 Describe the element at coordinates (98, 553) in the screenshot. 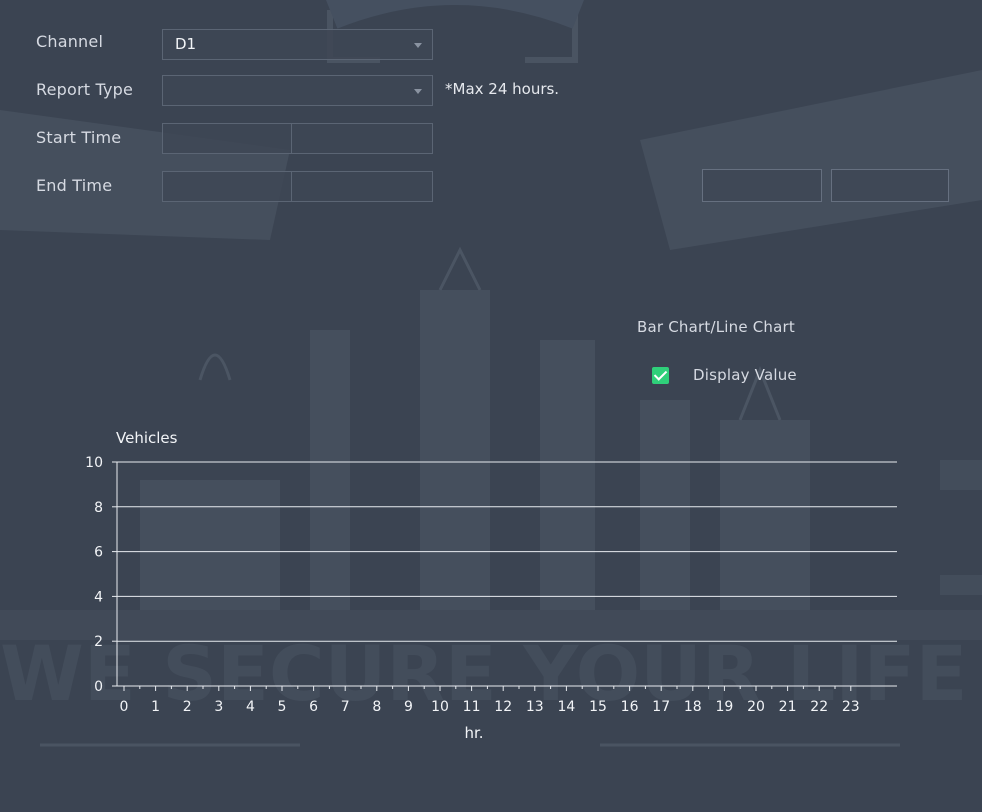

I see `y-tick-label: 6` at that location.